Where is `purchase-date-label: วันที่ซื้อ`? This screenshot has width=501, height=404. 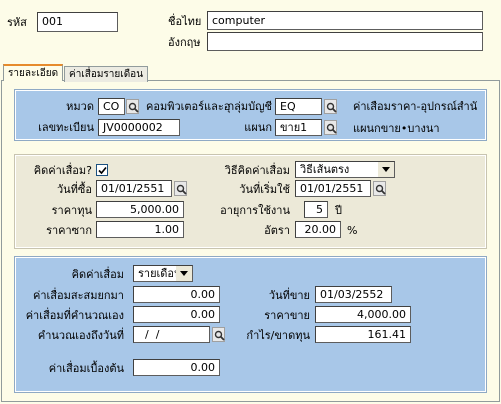 purchase-date-label: วันที่ซื้อ is located at coordinates (74, 189).